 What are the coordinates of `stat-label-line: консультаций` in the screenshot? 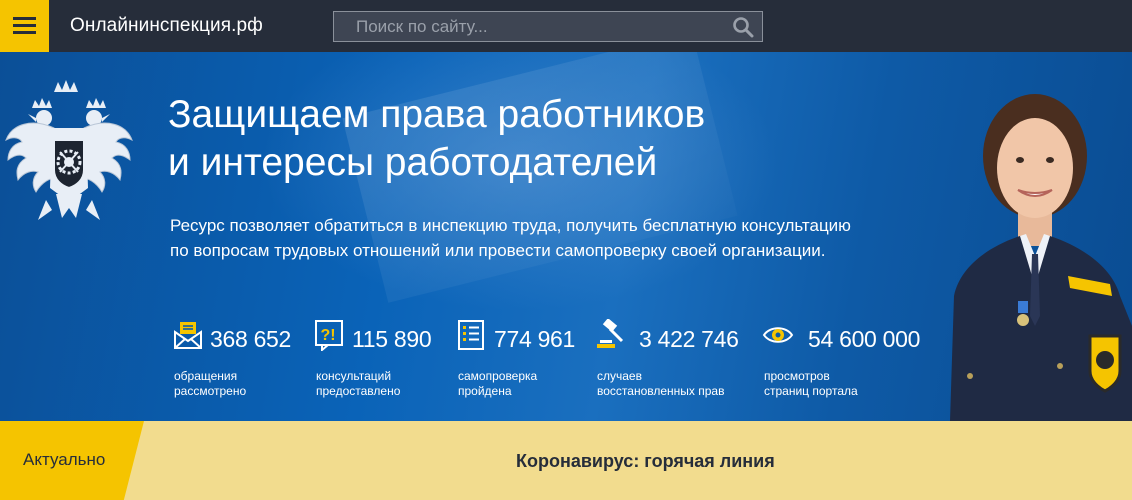 It's located at (354, 376).